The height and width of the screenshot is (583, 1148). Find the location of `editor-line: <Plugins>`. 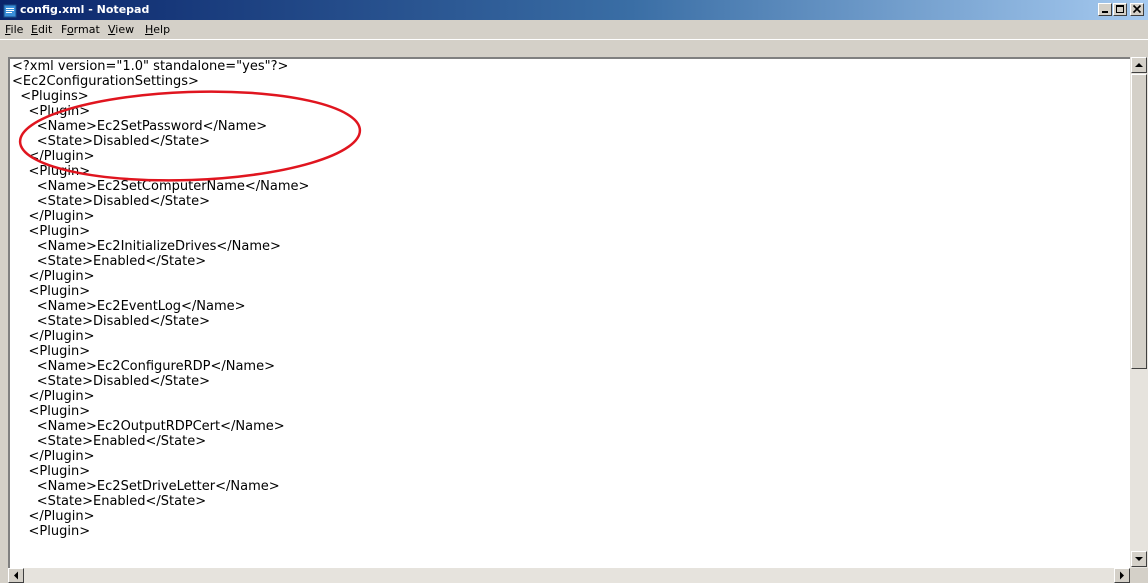

editor-line: <Plugins> is located at coordinates (50, 96).